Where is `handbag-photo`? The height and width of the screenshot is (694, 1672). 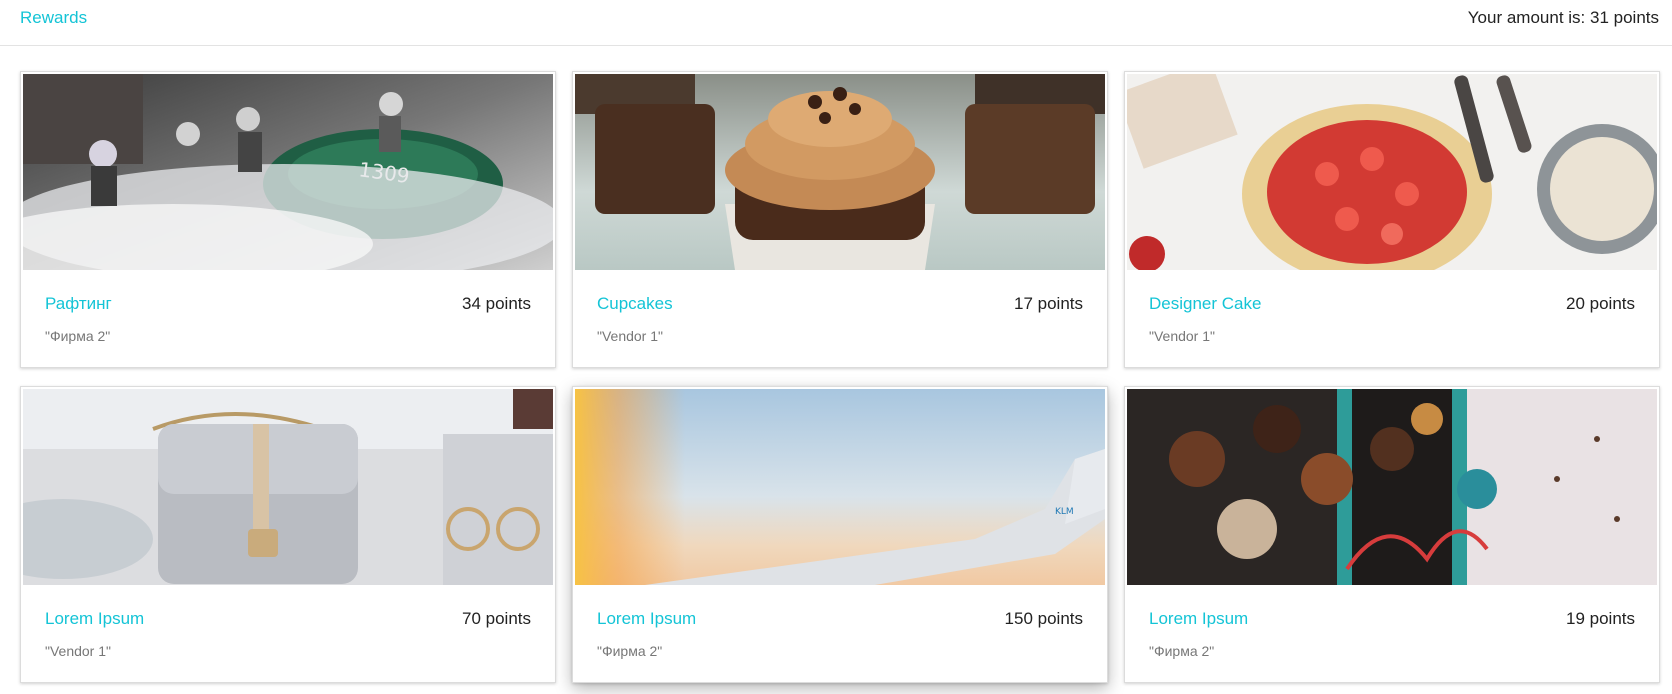 handbag-photo is located at coordinates (288, 487).